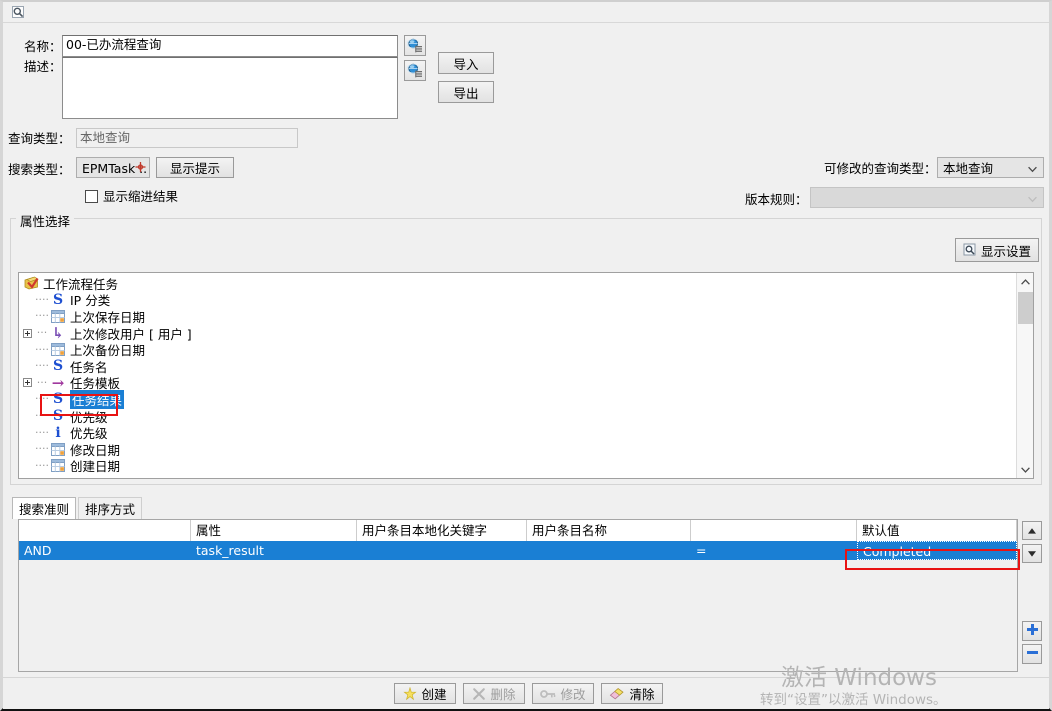 Image resolution: width=1052 pixels, height=711 pixels. Describe the element at coordinates (517, 466) in the screenshot. I see `tree-item: ···· 创建日期` at that location.